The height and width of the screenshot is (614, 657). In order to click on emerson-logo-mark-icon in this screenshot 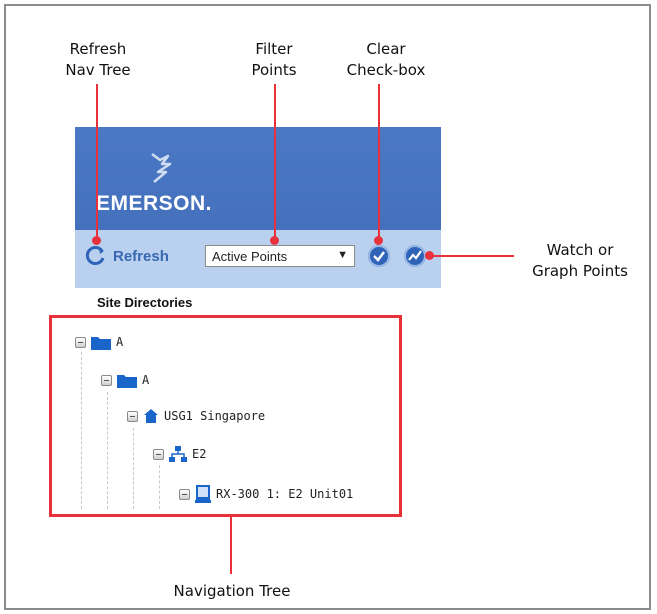, I will do `click(161, 168)`.